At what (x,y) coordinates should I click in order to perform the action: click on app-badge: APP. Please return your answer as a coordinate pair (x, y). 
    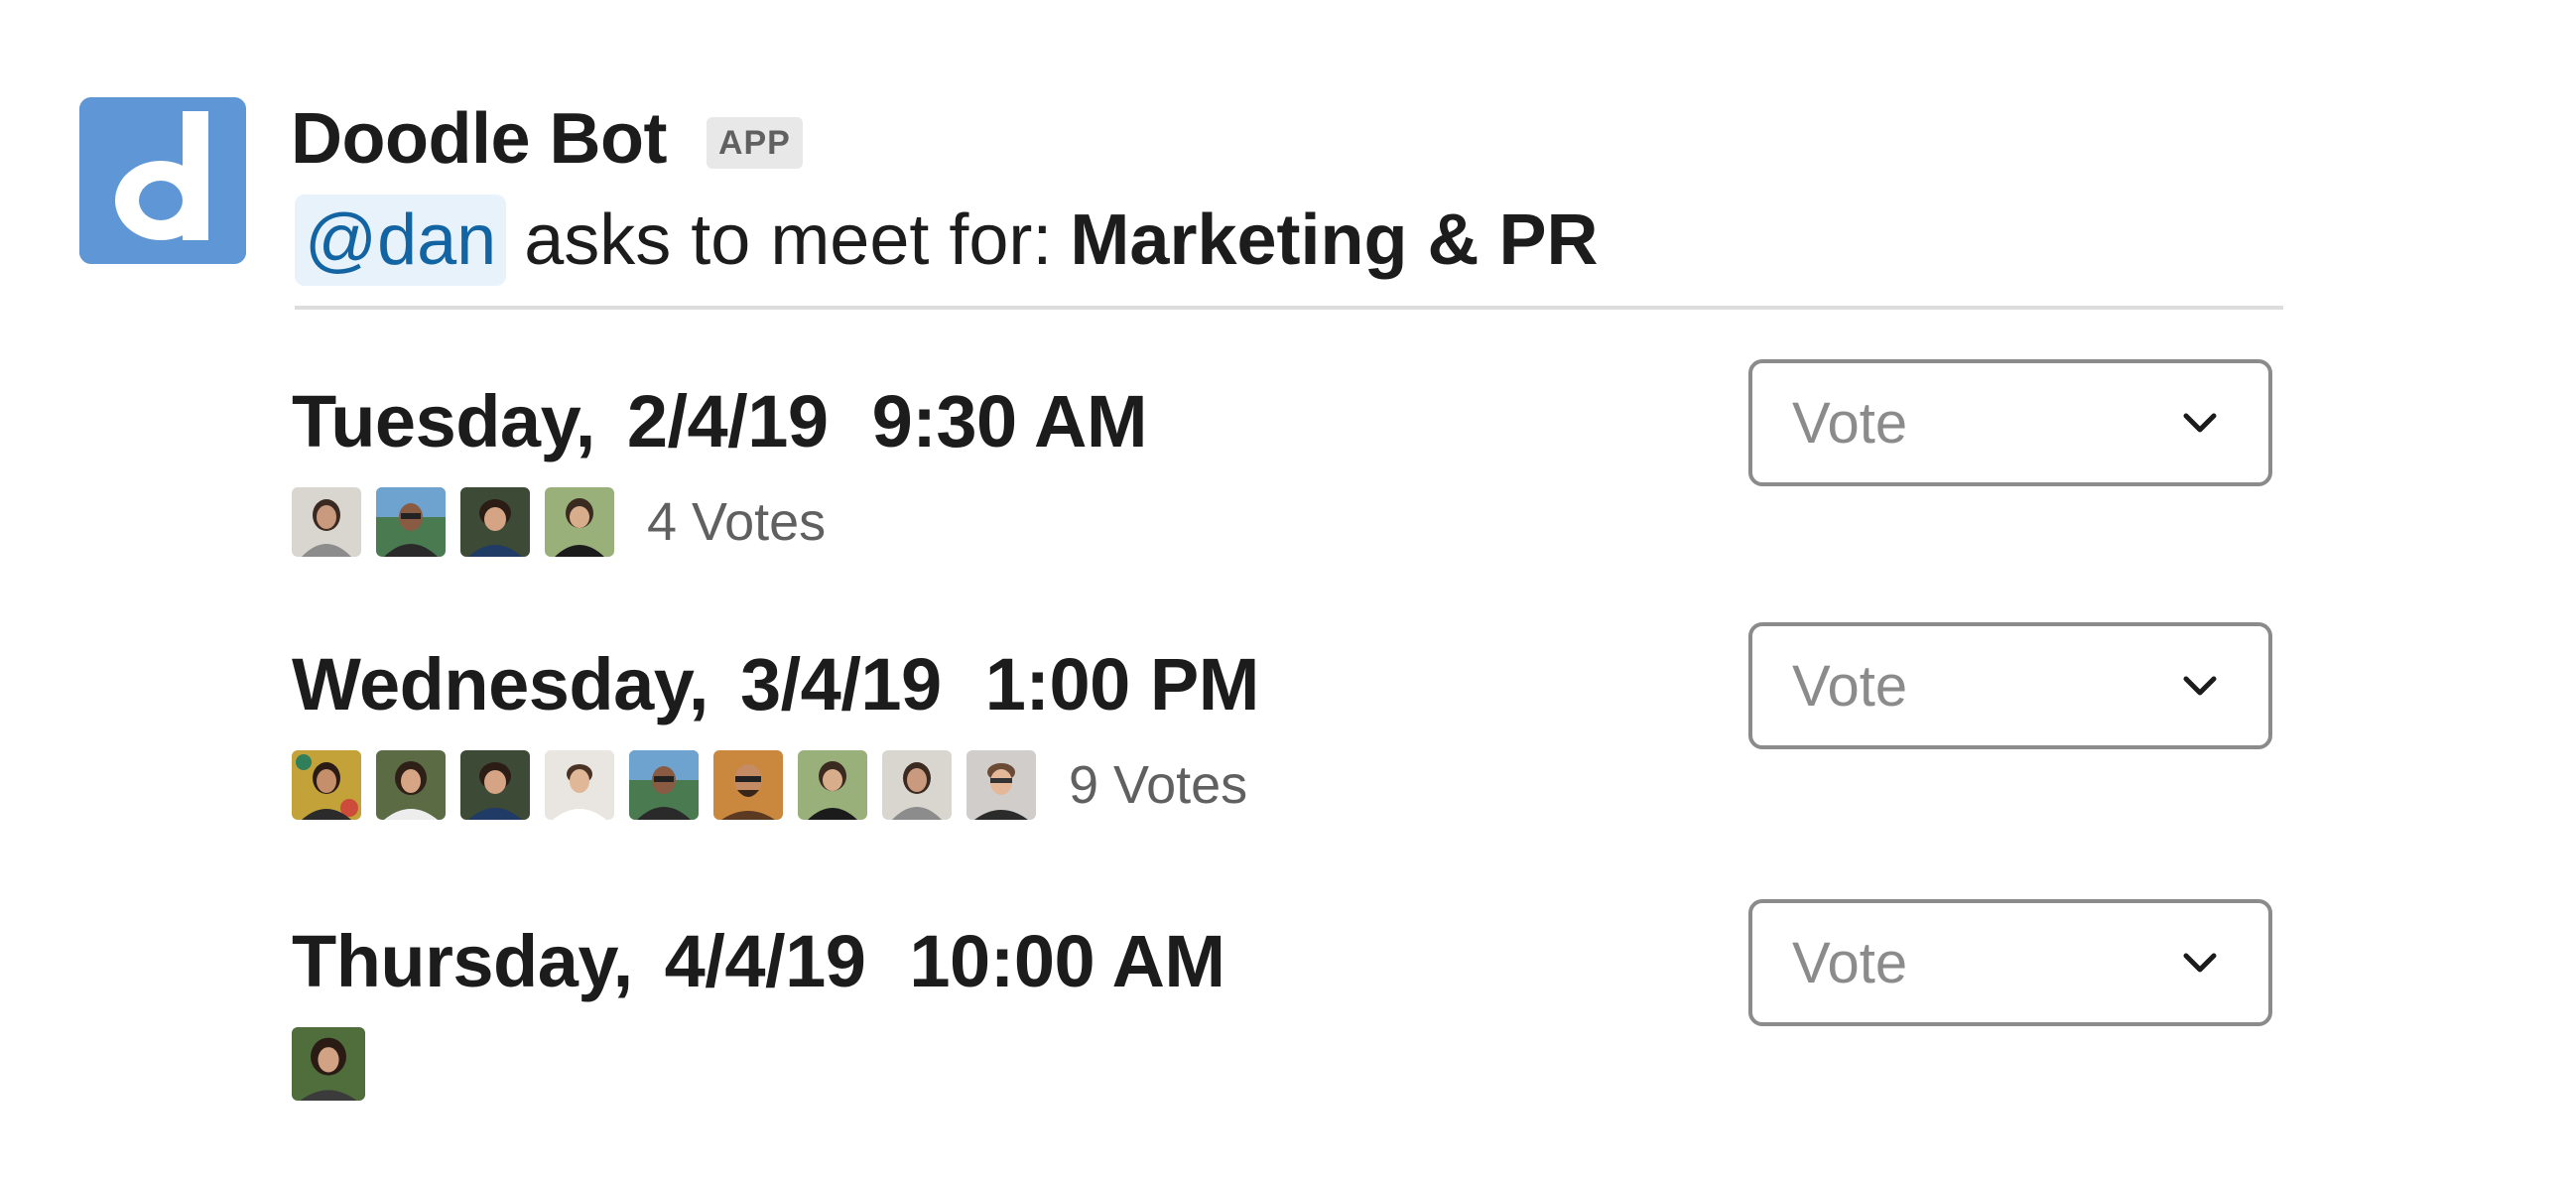
    Looking at the image, I should click on (755, 143).